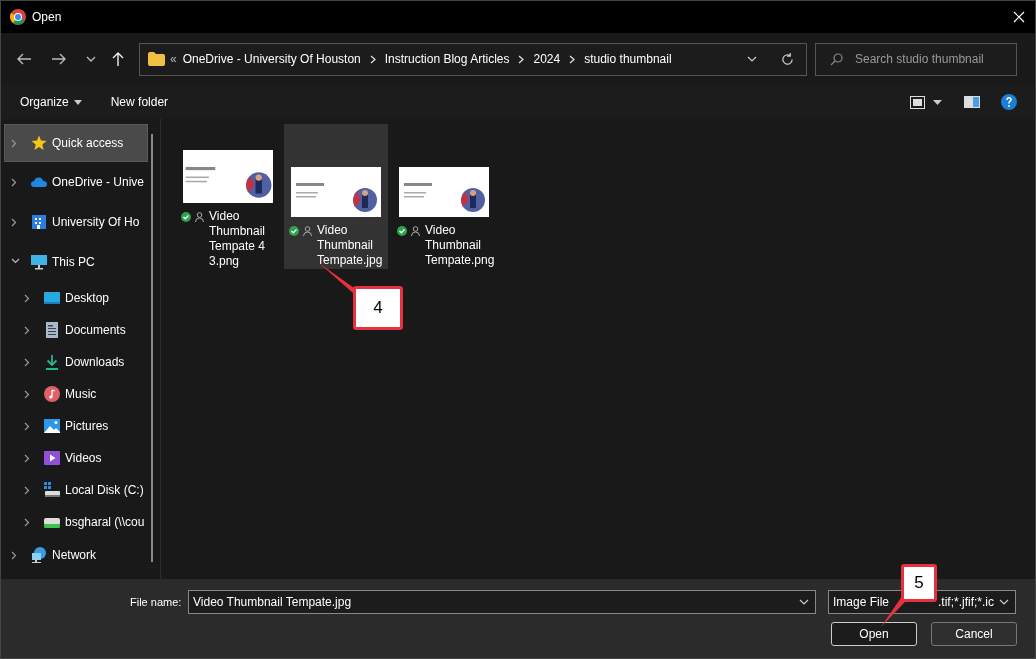 This screenshot has height=659, width=1036. I want to click on breadcrumb-item: OneDrive - University Of Houston, so click(271, 59).